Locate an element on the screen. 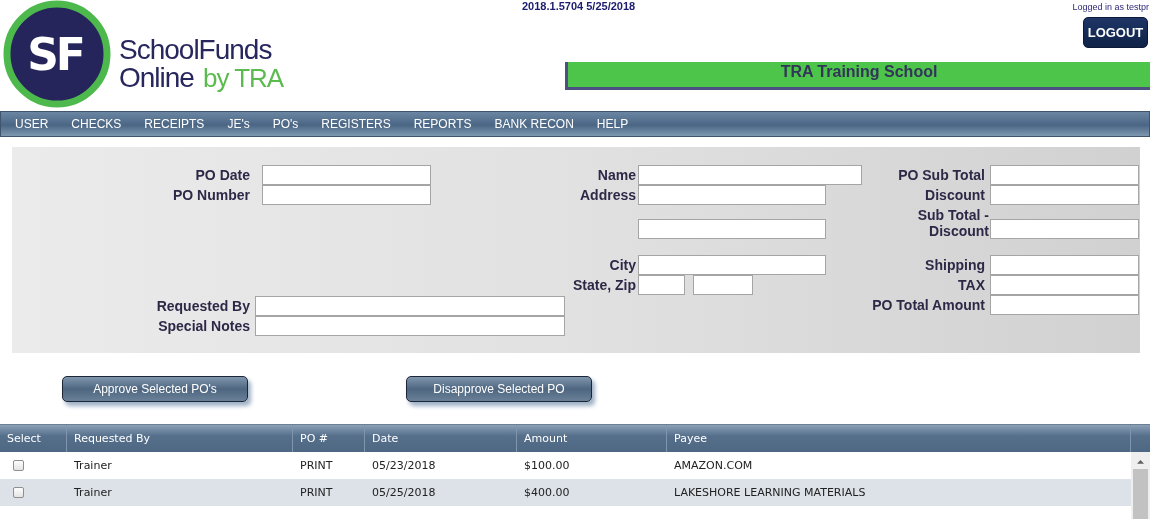 Image resolution: width=1157 pixels, height=519 pixels. field-label: Discount is located at coordinates (954, 195).